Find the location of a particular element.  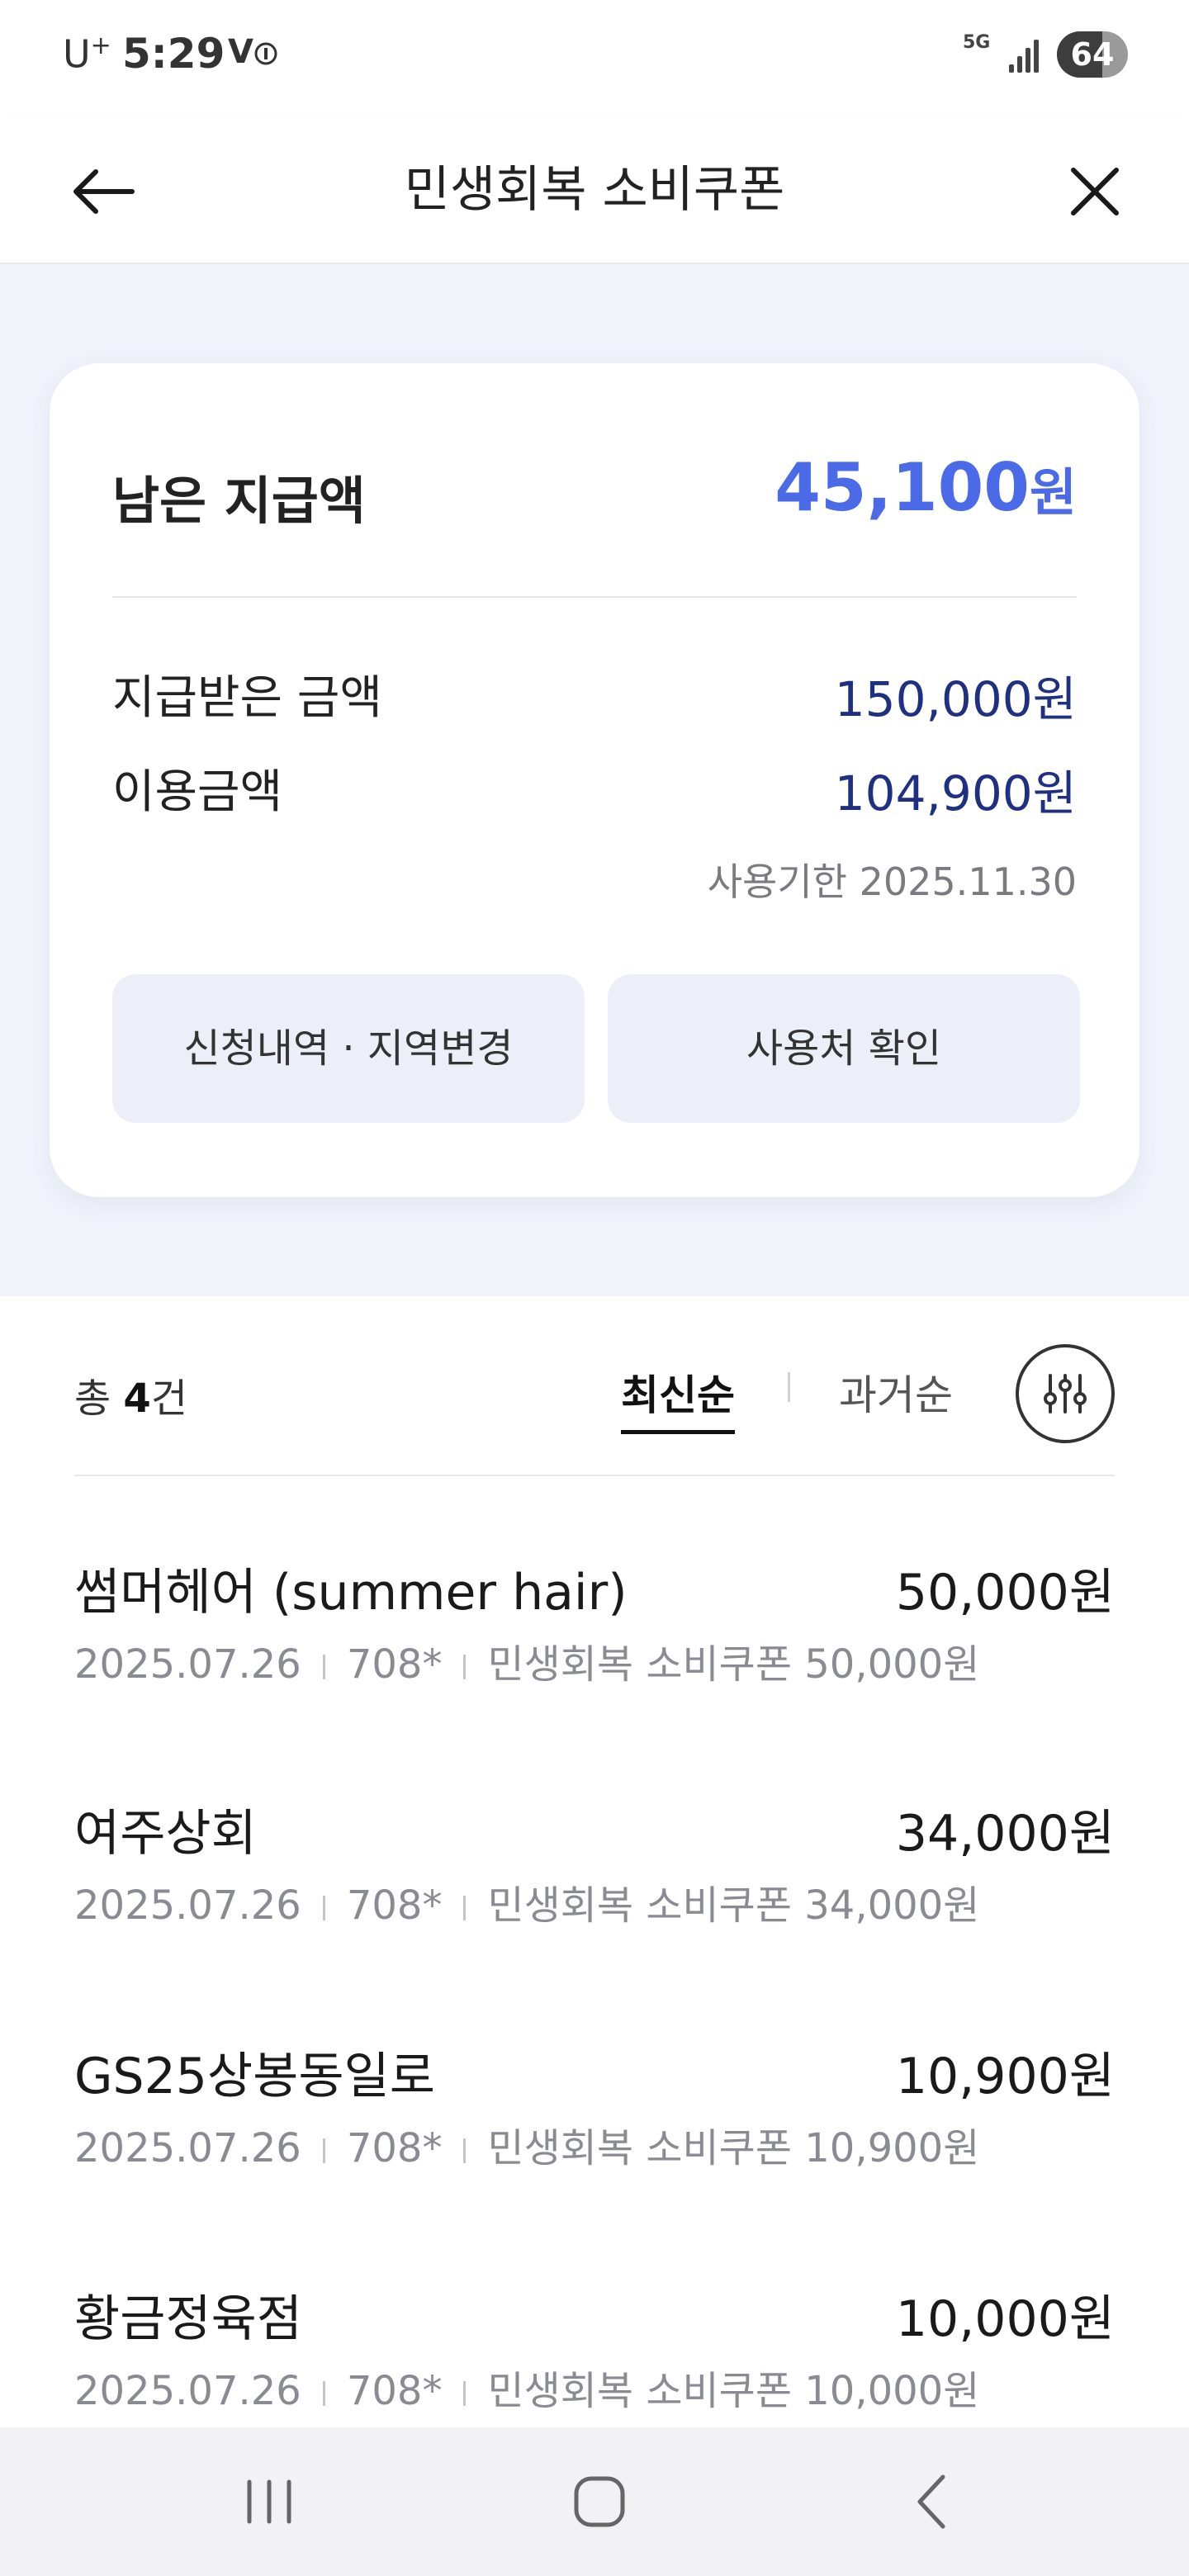

recent-apps-button is located at coordinates (269, 2501).